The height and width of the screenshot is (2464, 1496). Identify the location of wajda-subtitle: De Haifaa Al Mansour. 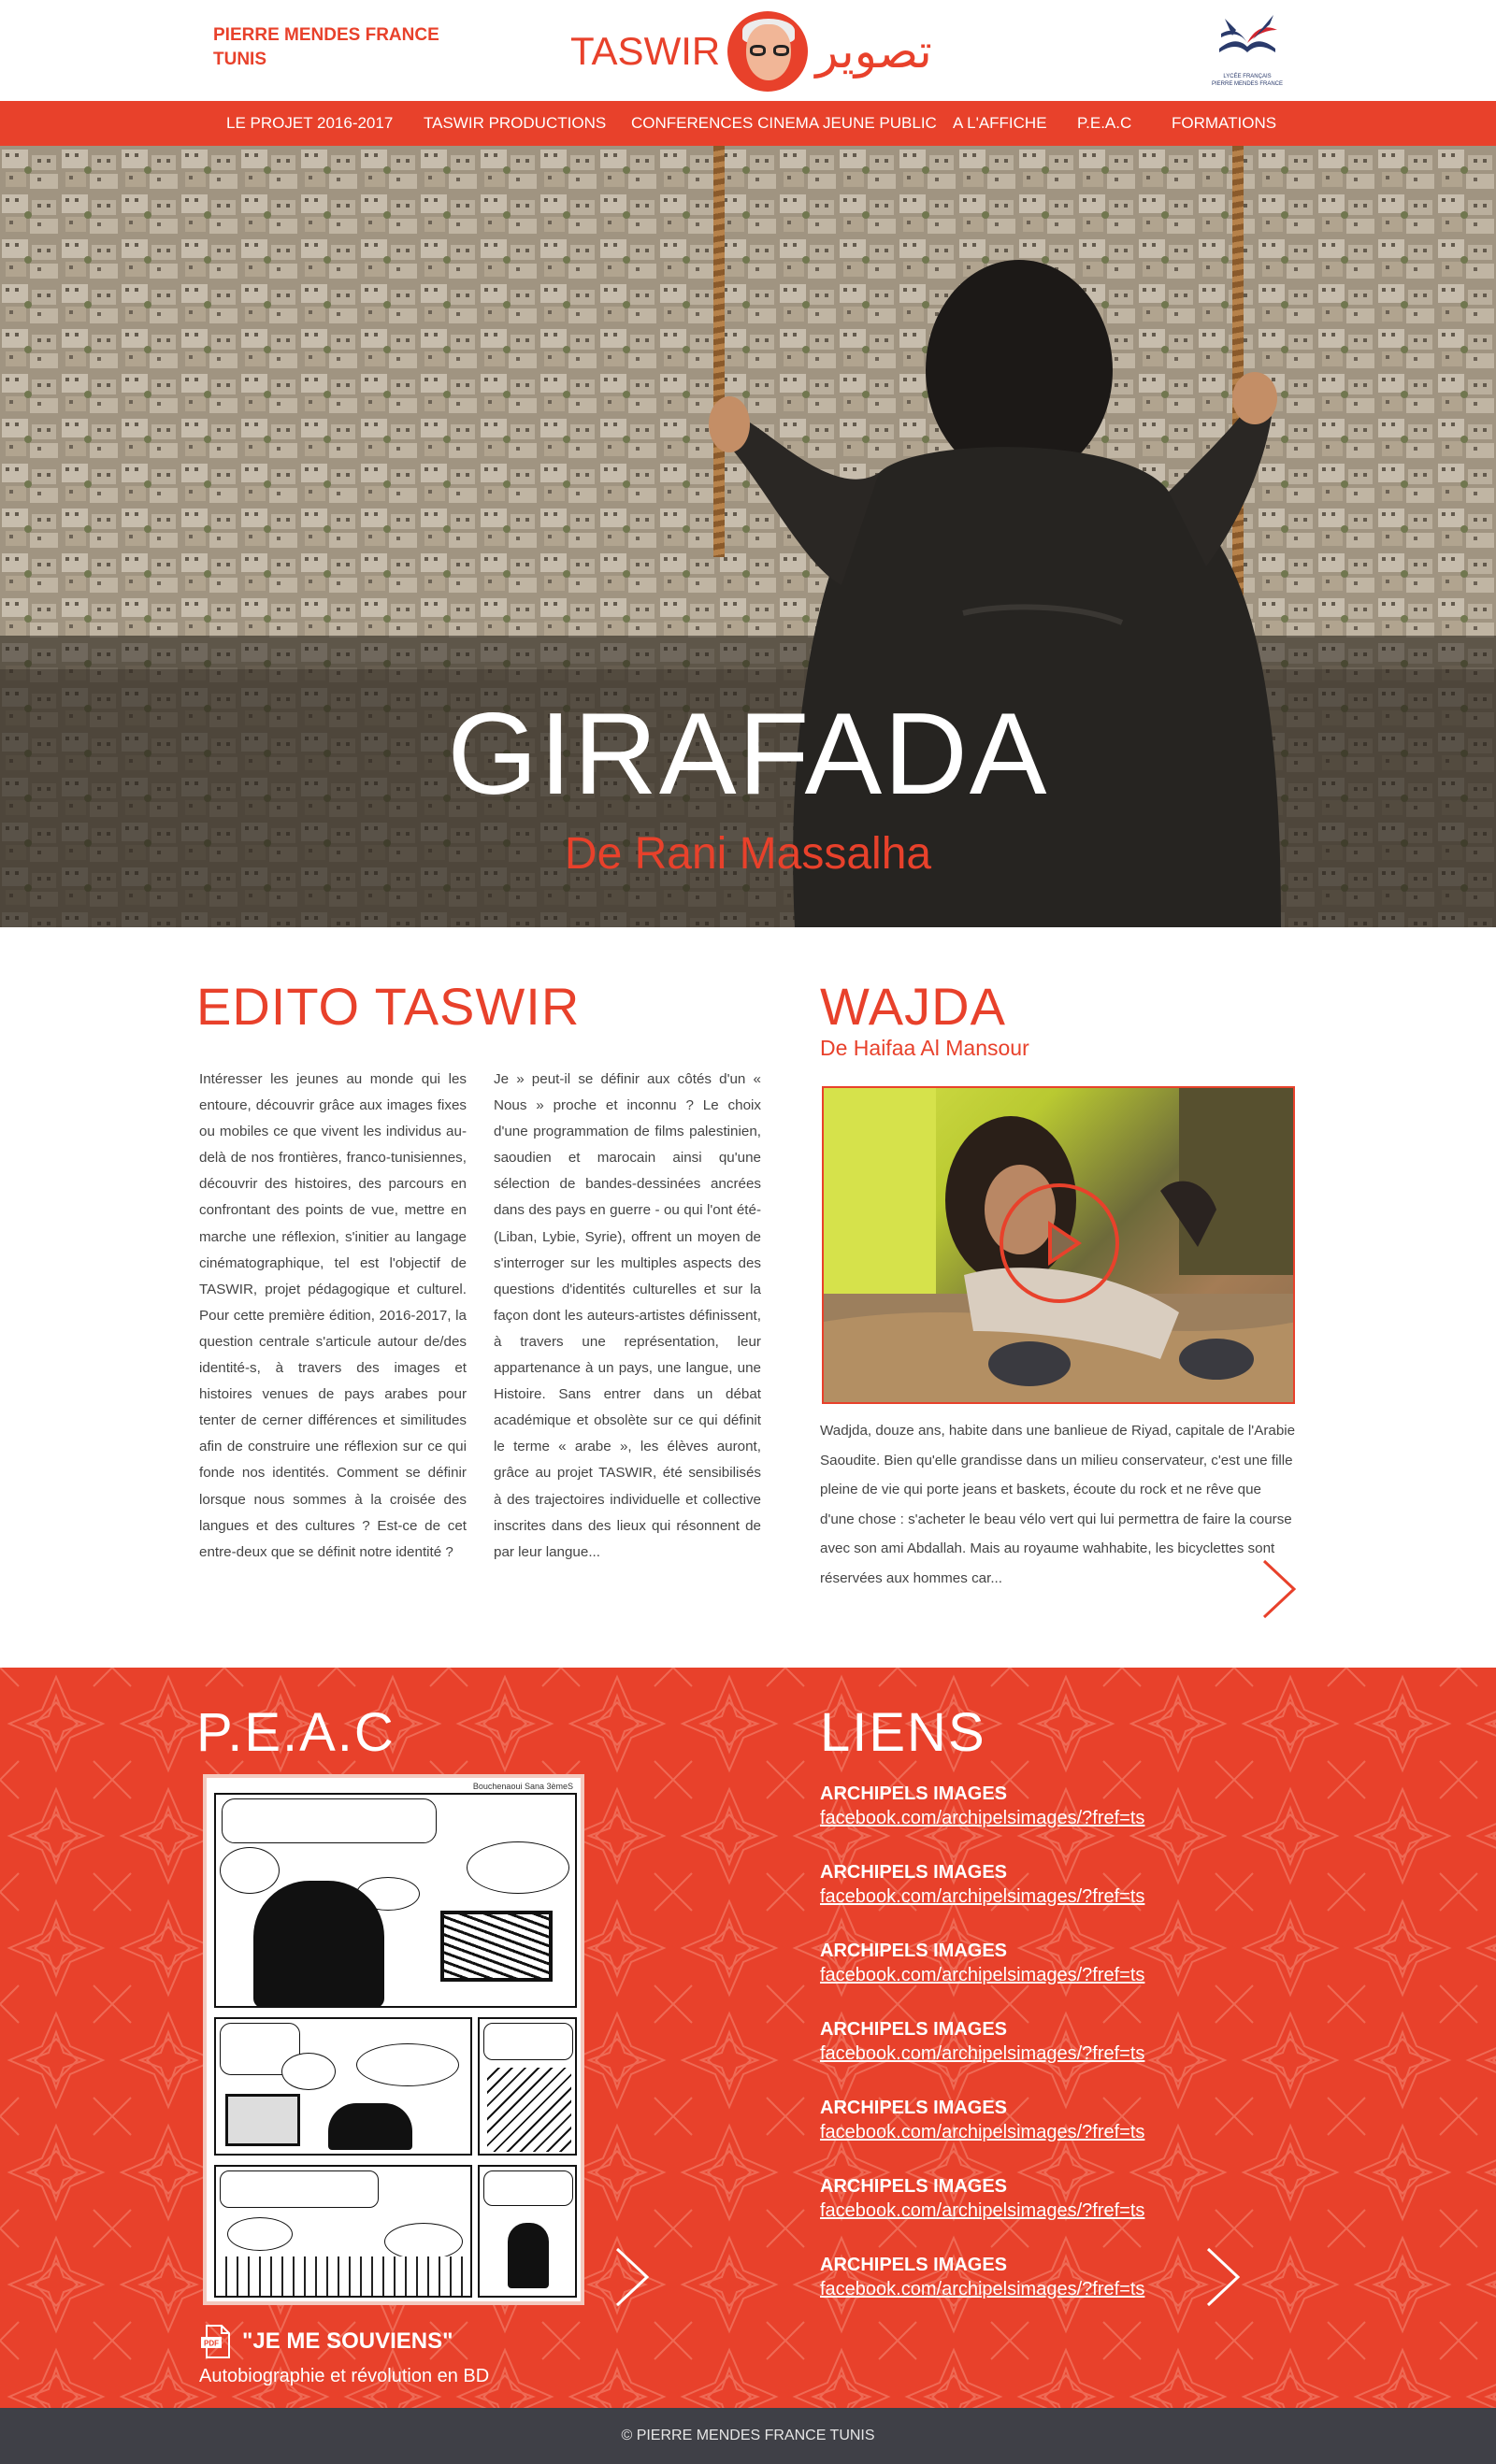
(925, 1048).